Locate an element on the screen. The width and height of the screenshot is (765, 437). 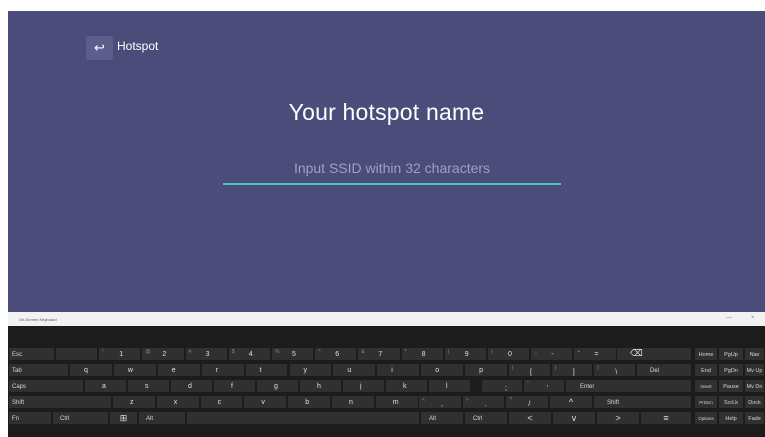
key-label: PrtScn is located at coordinates (706, 402).